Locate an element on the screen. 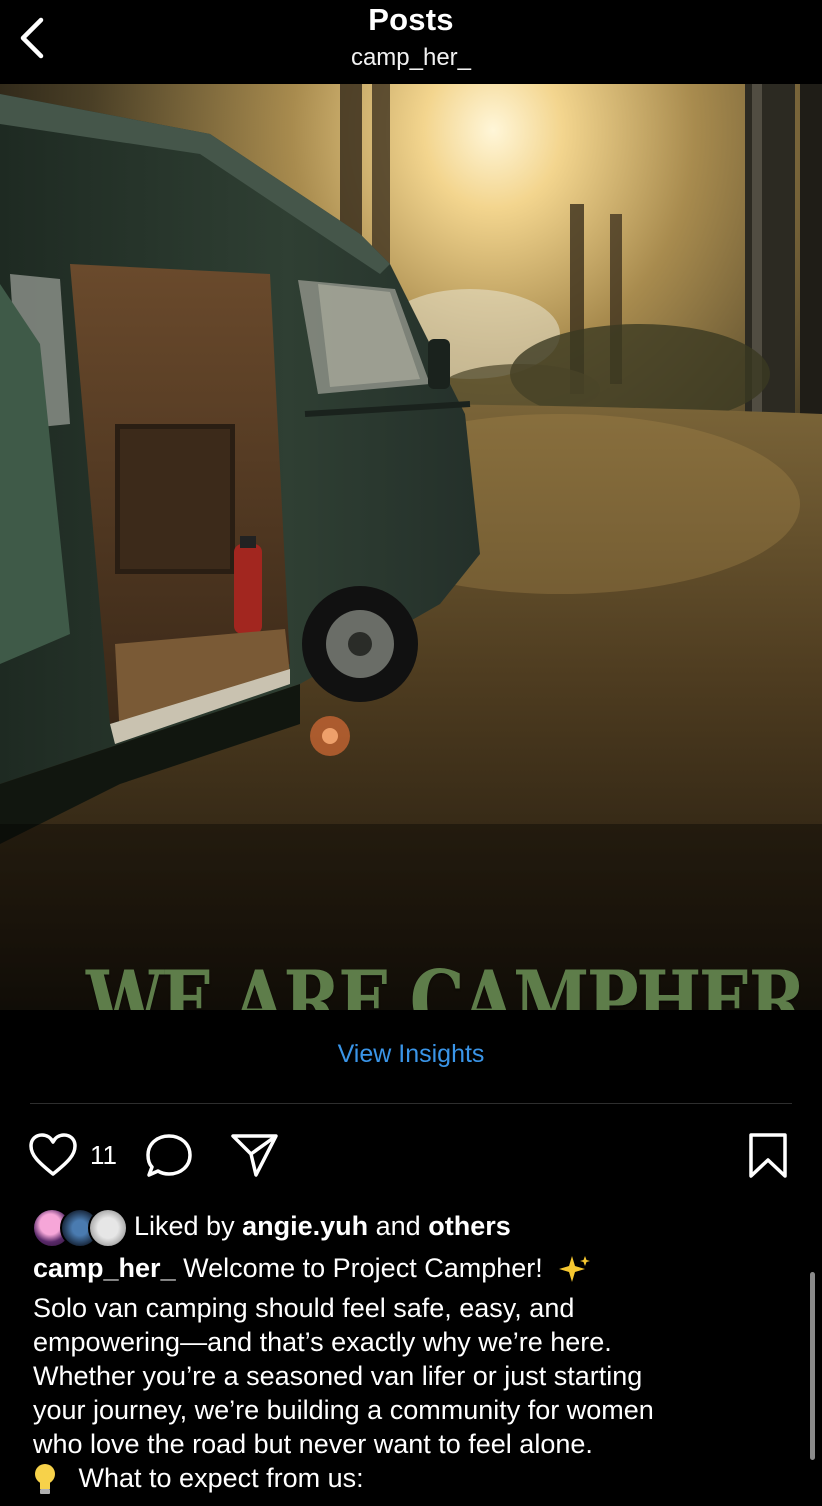 Image resolution: width=822 pixels, height=1506 pixels. paper-plane-icon is located at coordinates (254, 1155).